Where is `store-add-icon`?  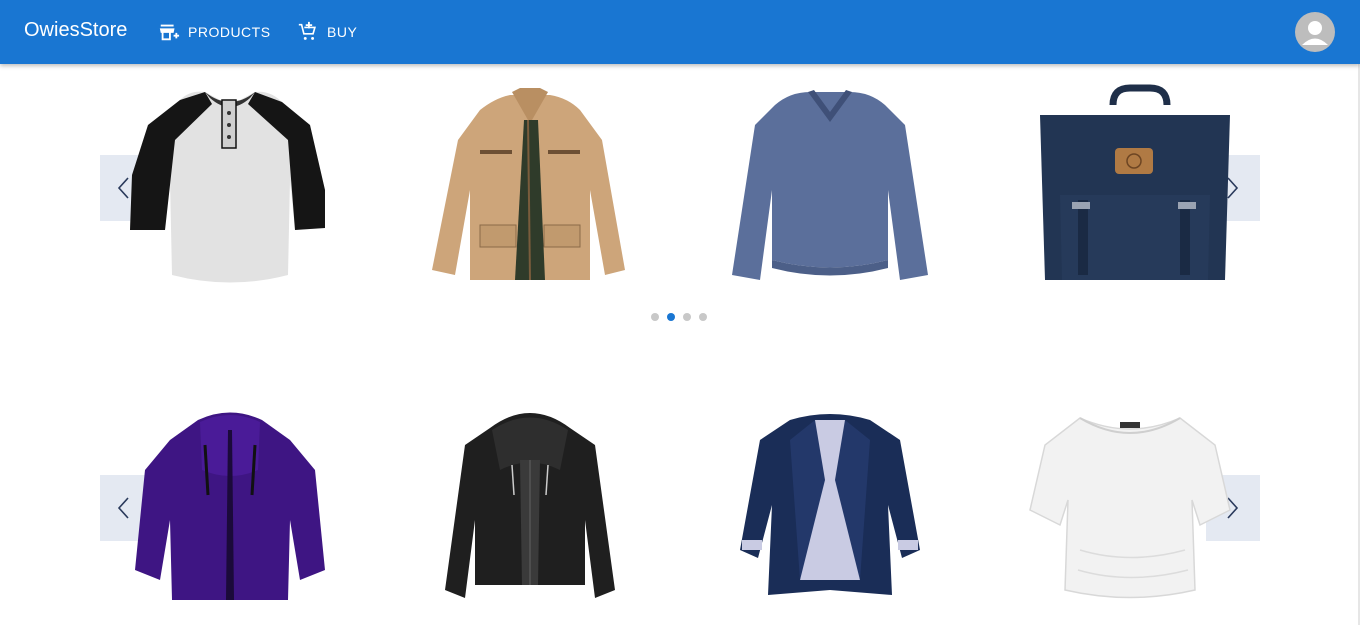 store-add-icon is located at coordinates (169, 32).